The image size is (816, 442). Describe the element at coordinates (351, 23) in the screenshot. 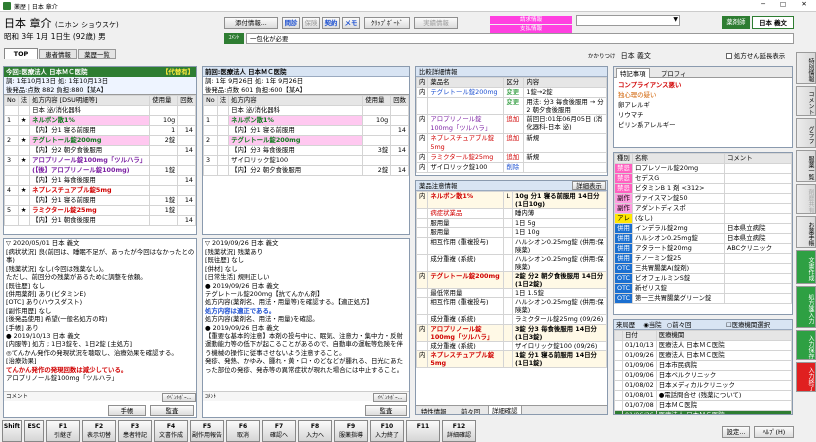

I see `memo-button: メモ` at that location.